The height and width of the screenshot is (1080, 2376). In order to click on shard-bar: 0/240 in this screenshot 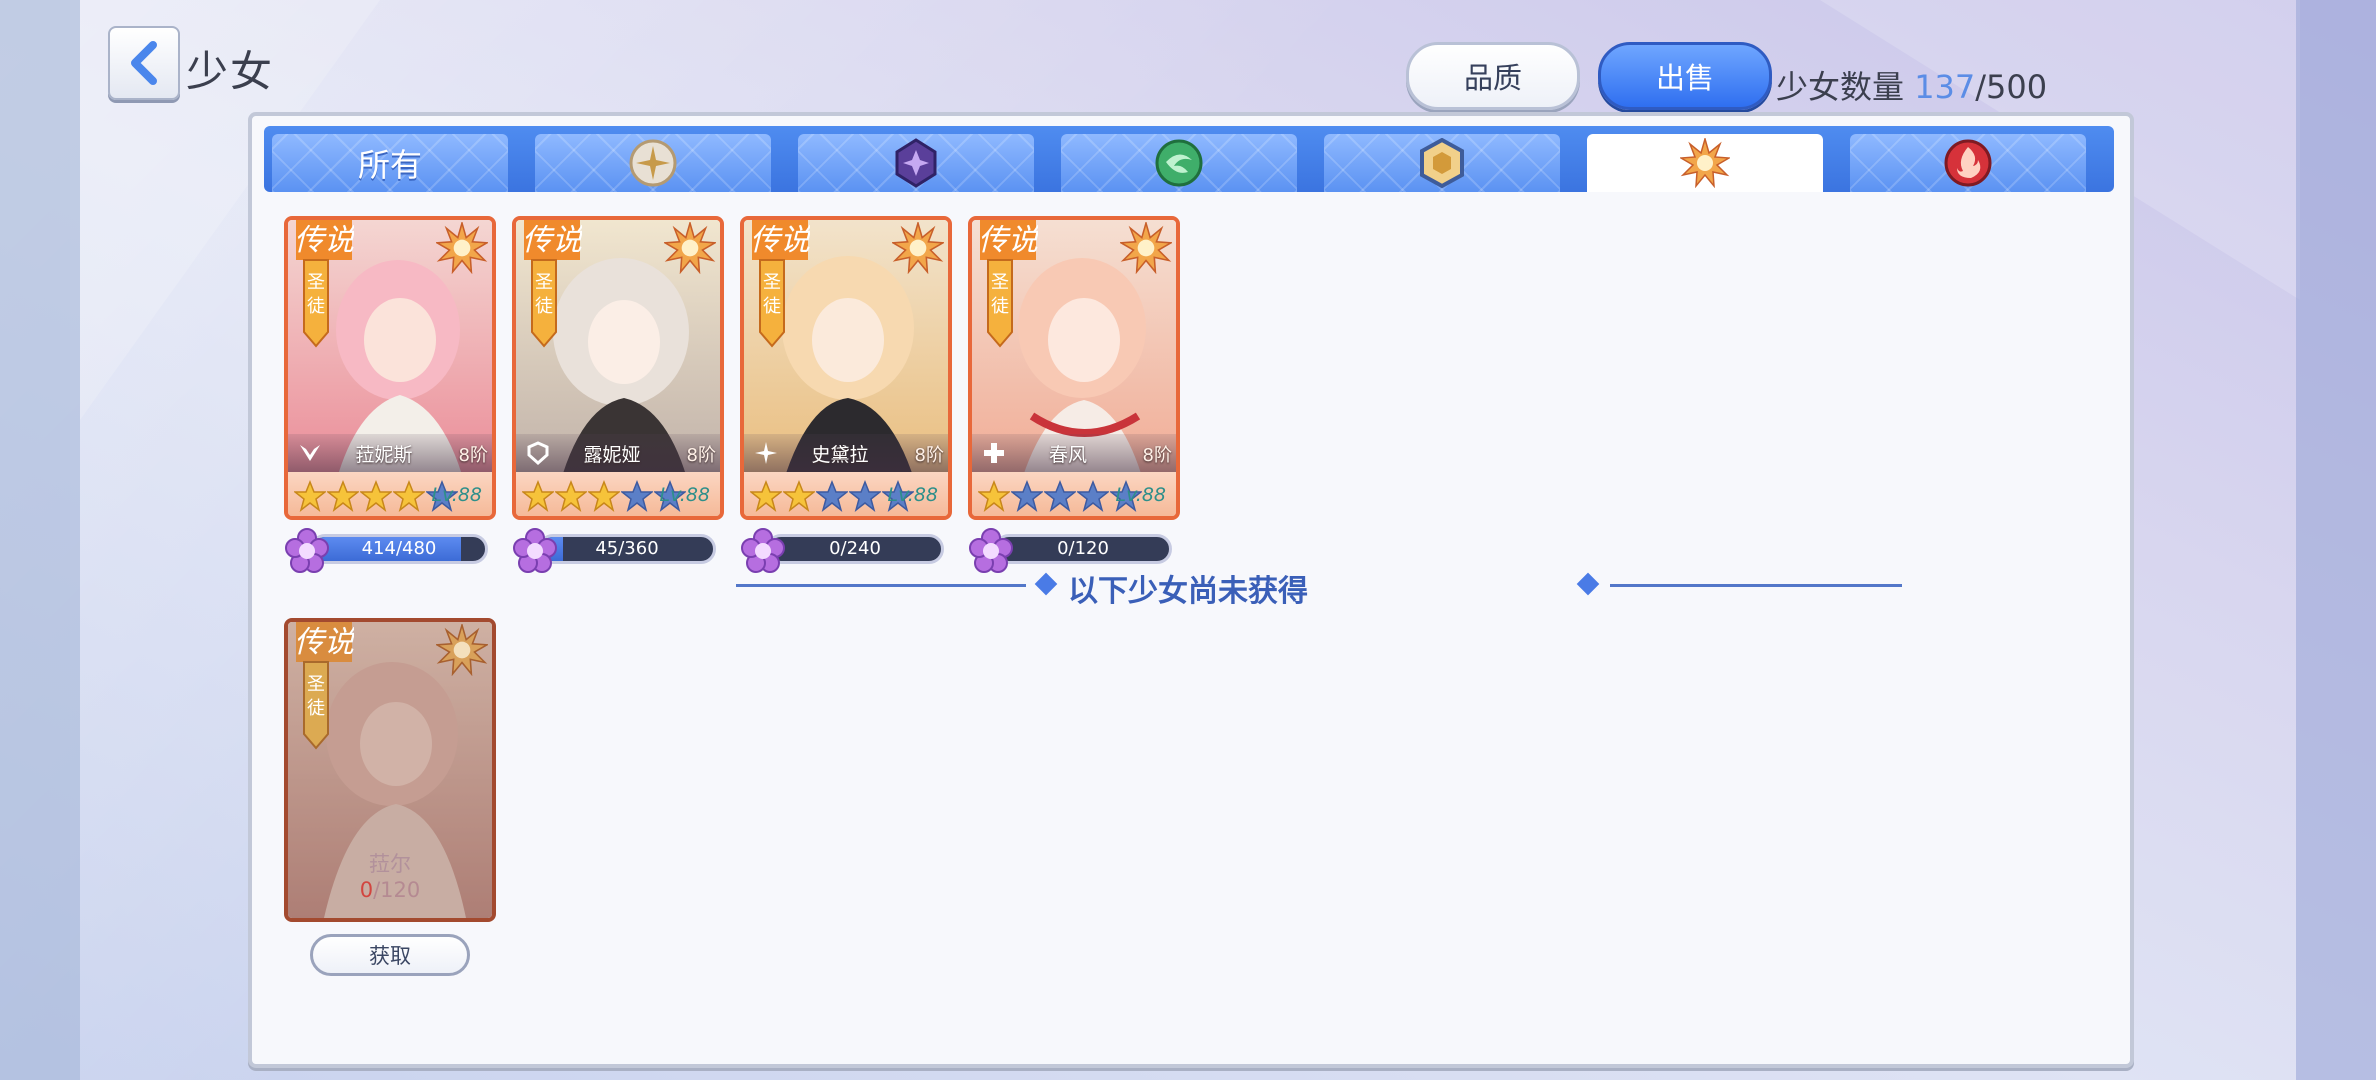, I will do `click(855, 549)`.